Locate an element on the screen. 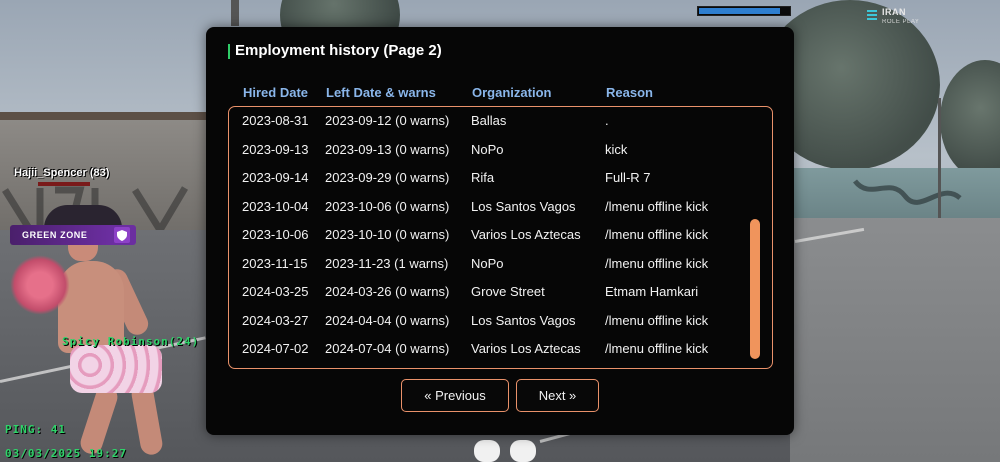 This screenshot has width=1000, height=462. organization-cell: Grove Street is located at coordinates (508, 291).